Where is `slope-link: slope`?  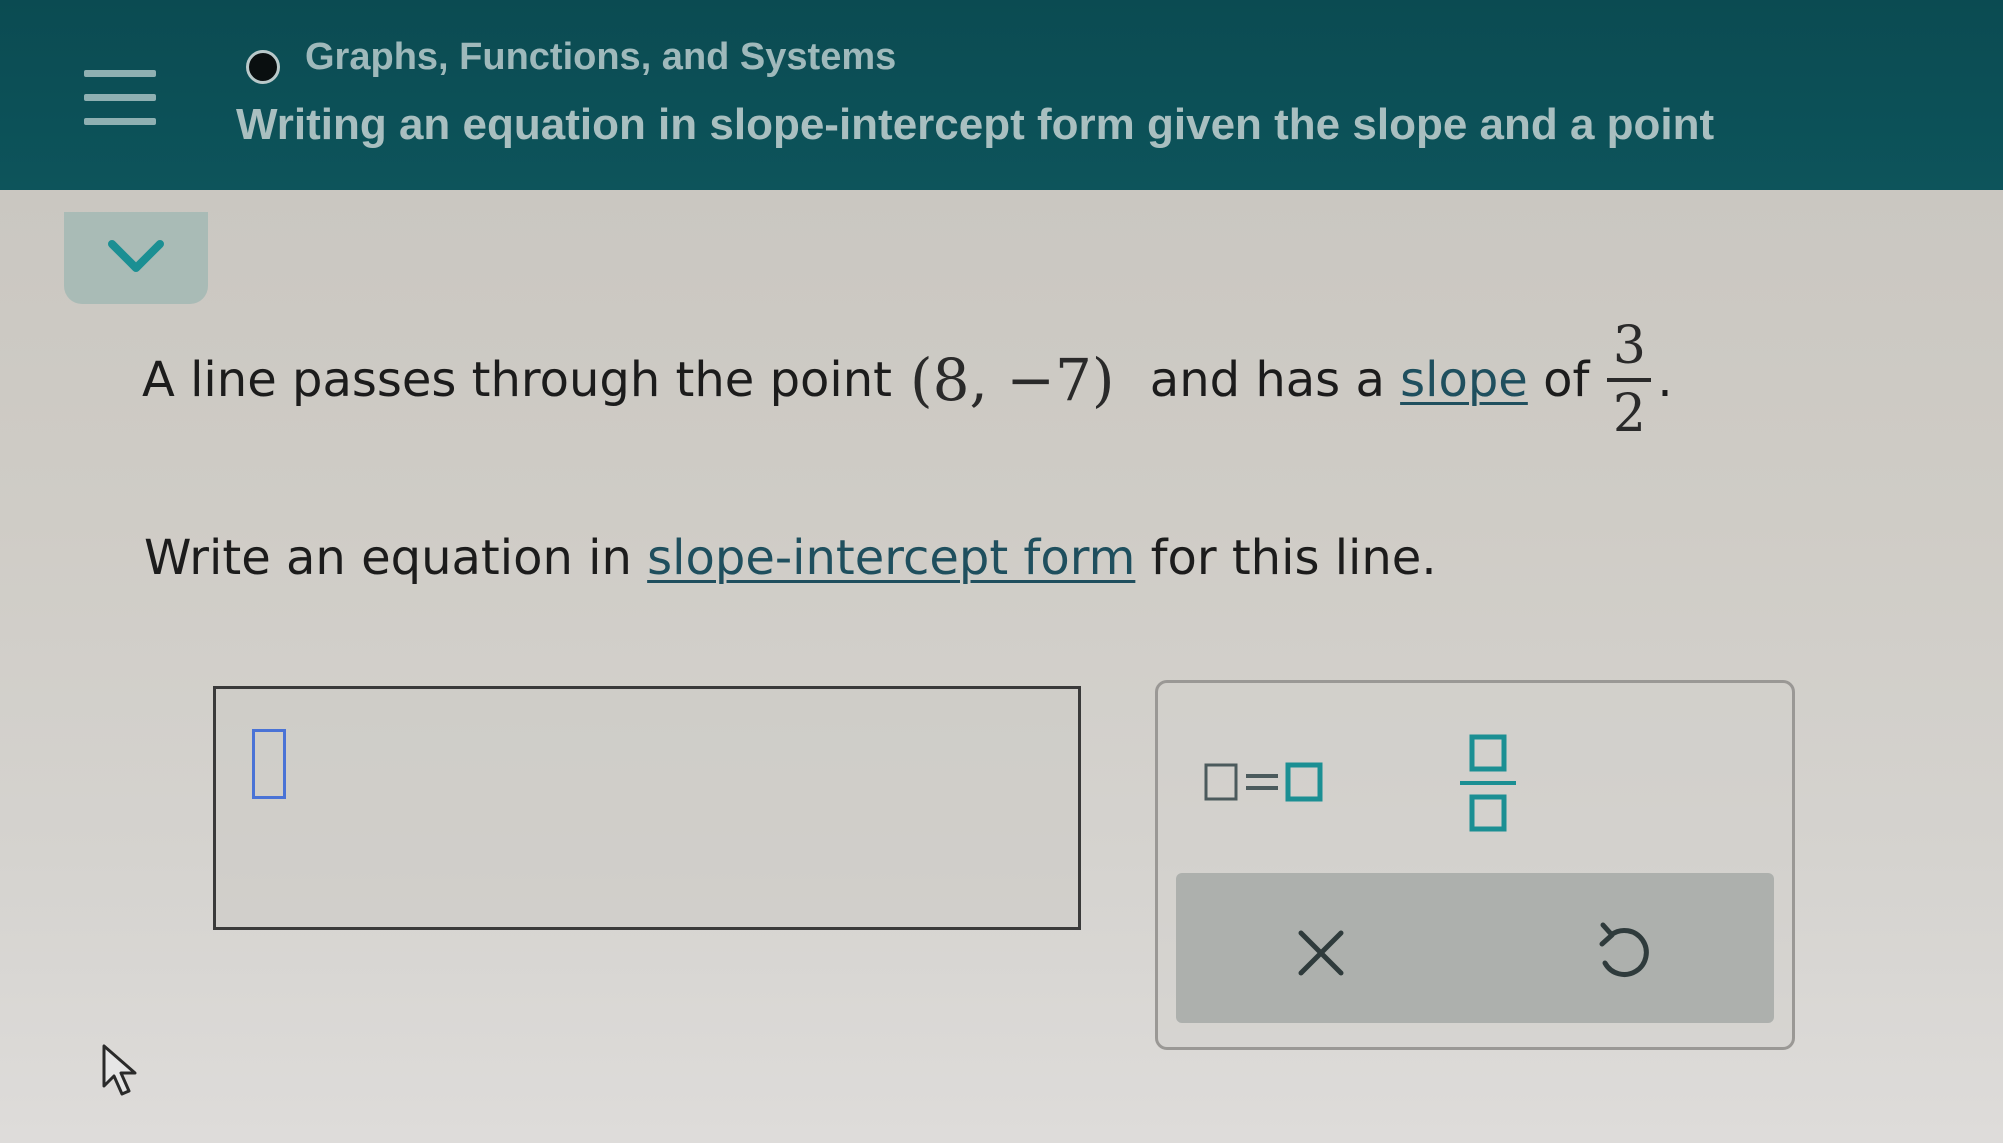 slope-link: slope is located at coordinates (1464, 380).